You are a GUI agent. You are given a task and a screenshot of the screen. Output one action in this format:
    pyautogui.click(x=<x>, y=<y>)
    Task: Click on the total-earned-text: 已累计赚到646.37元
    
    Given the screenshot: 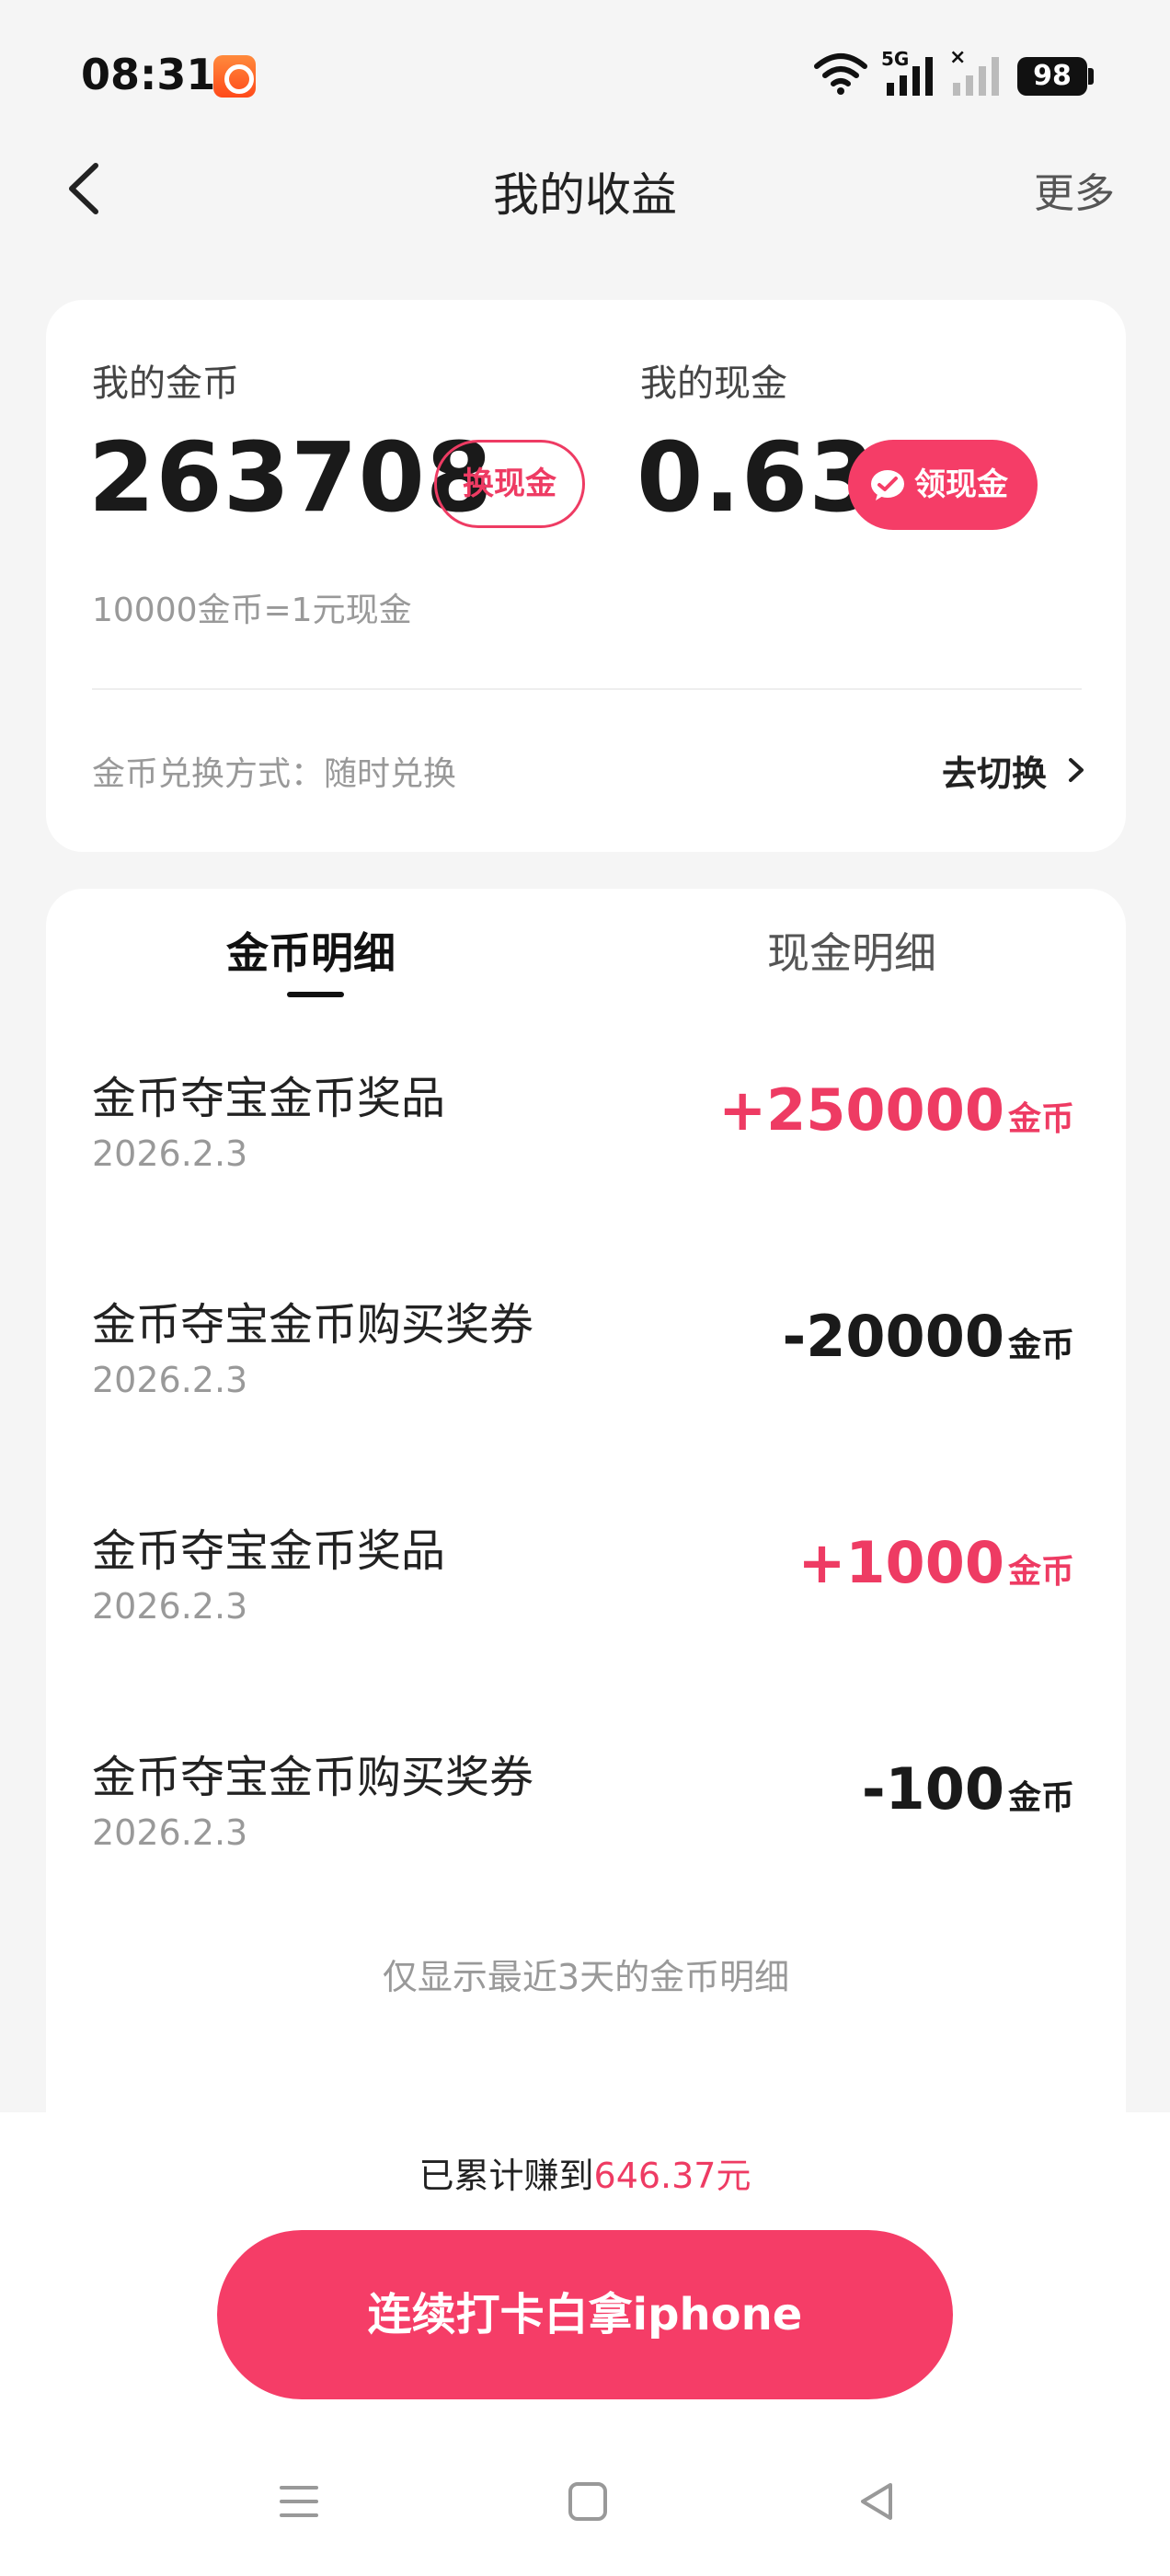 What is the action you would take?
    pyautogui.click(x=585, y=2172)
    